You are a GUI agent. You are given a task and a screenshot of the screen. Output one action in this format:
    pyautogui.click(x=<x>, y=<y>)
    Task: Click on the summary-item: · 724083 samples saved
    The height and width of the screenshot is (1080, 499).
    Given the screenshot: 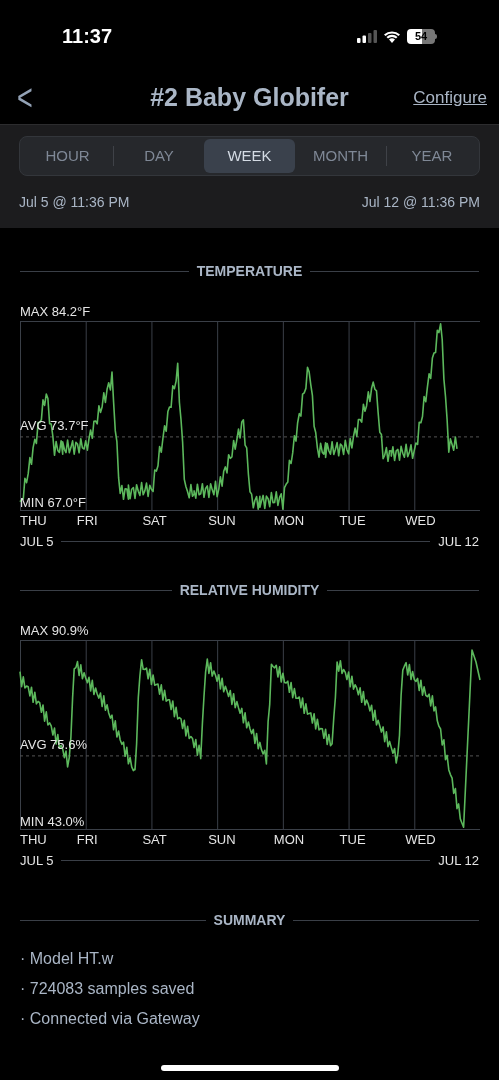 What is the action you would take?
    pyautogui.click(x=108, y=989)
    